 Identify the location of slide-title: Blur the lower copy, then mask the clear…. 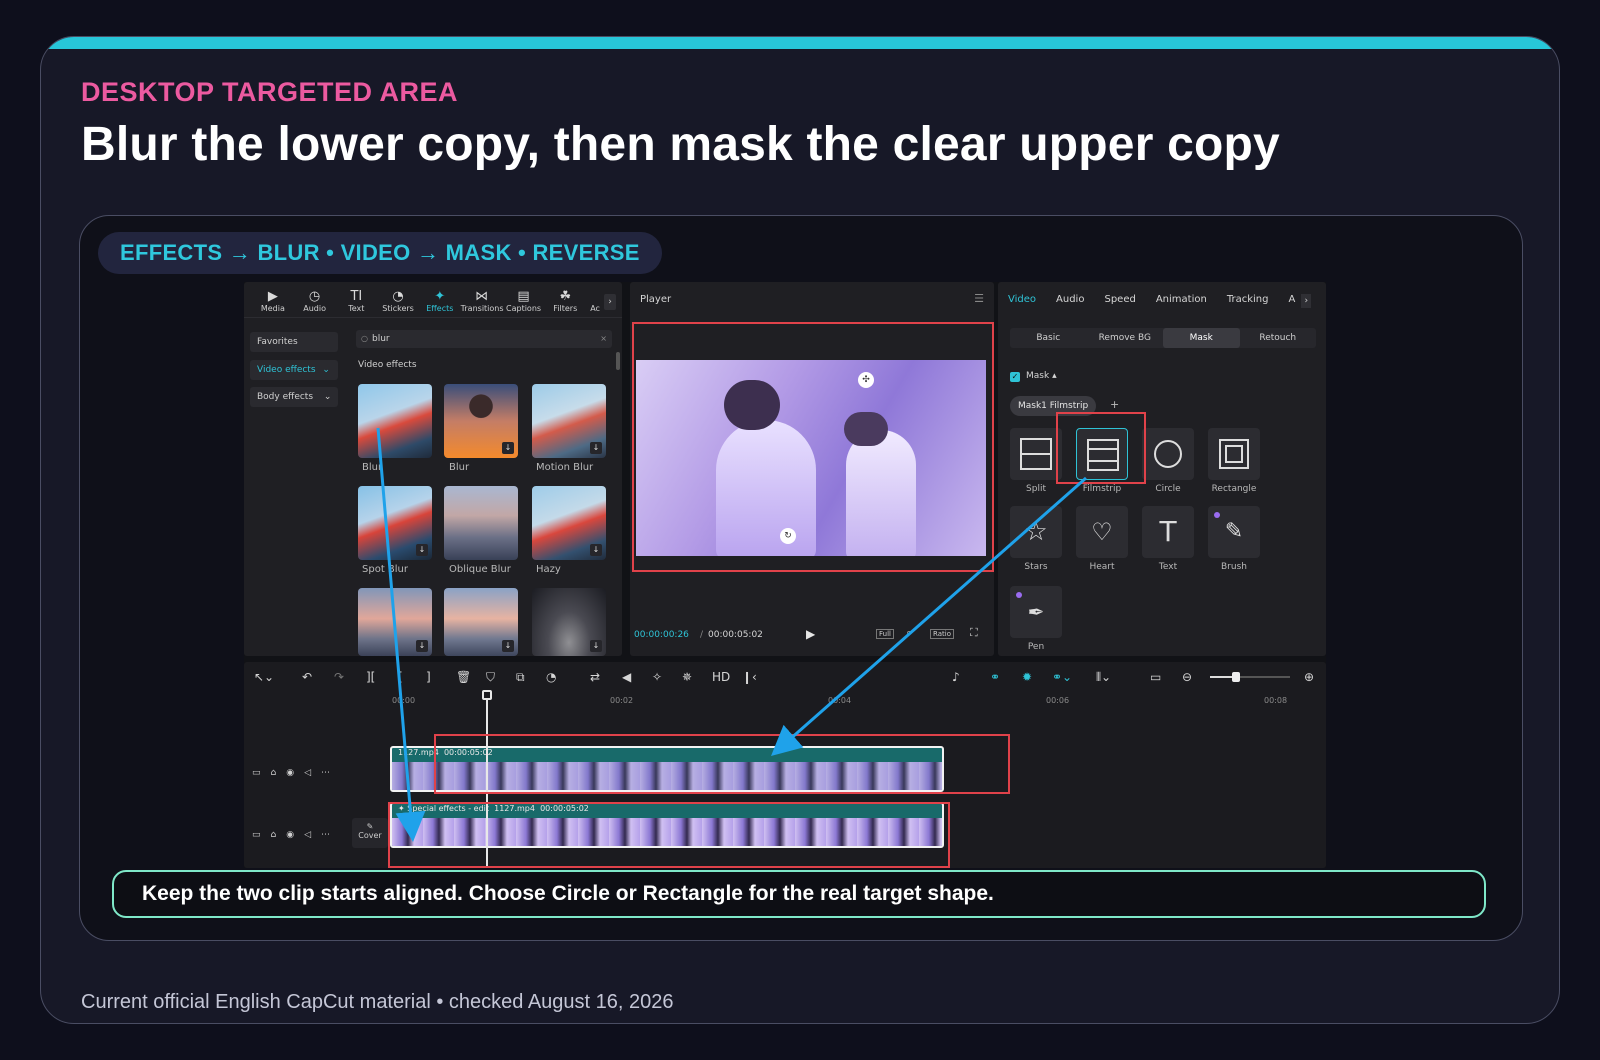
(680, 144).